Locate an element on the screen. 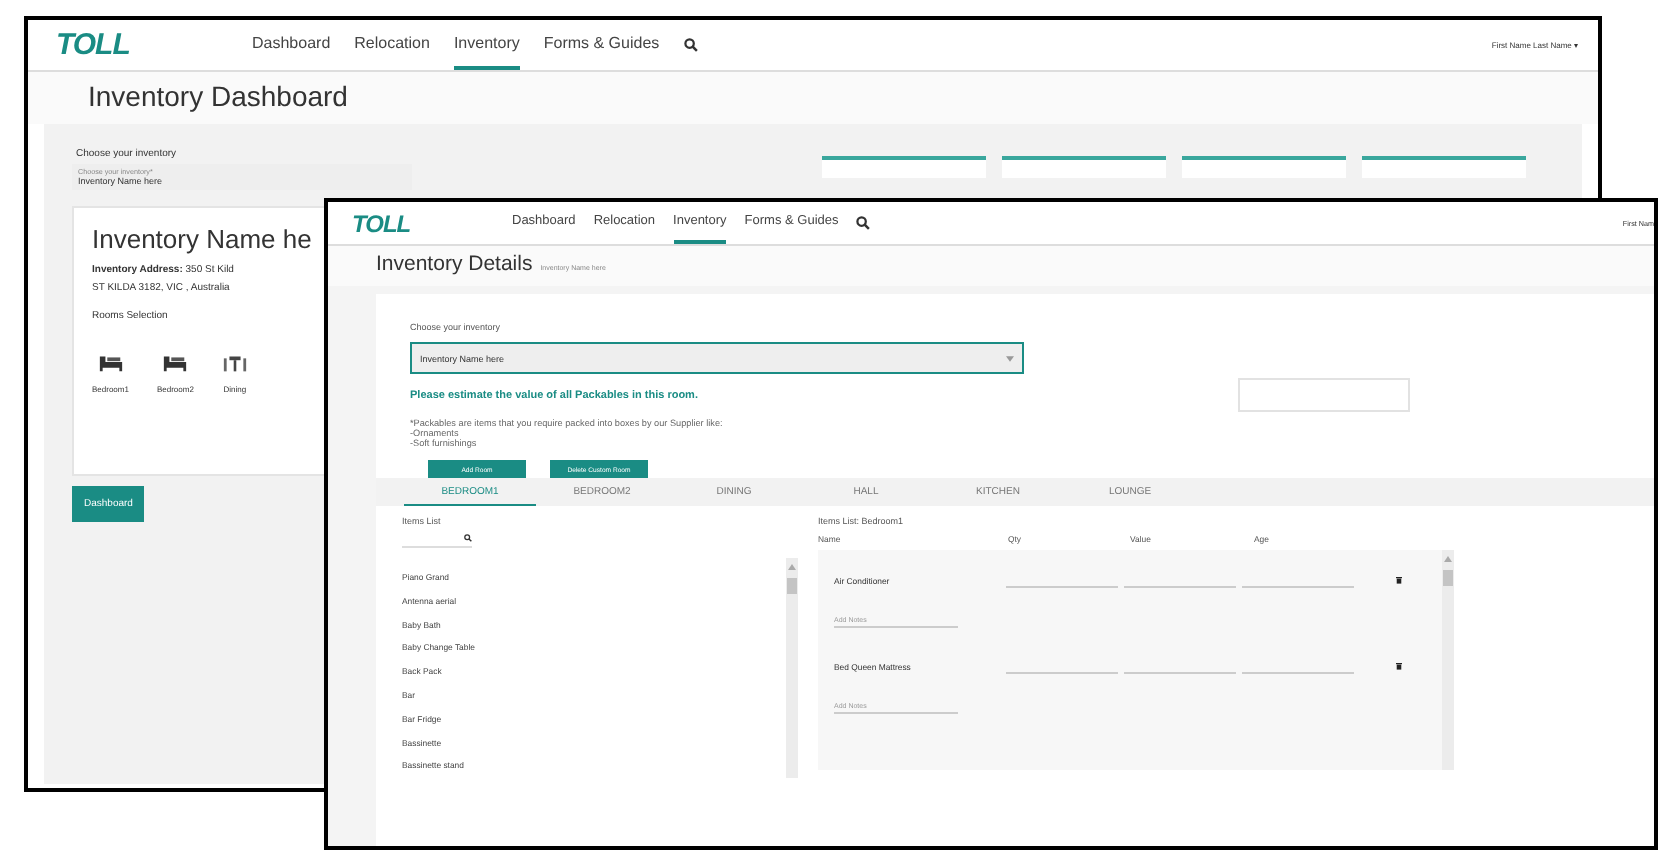 This screenshot has width=1664, height=850. nav-link: Relocation is located at coordinates (392, 45).